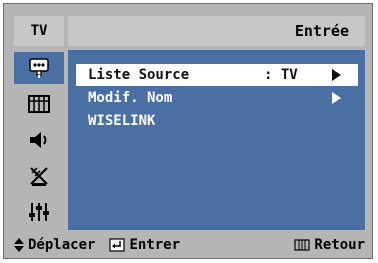  I want to click on sidebar-item-input, so click(39, 68).